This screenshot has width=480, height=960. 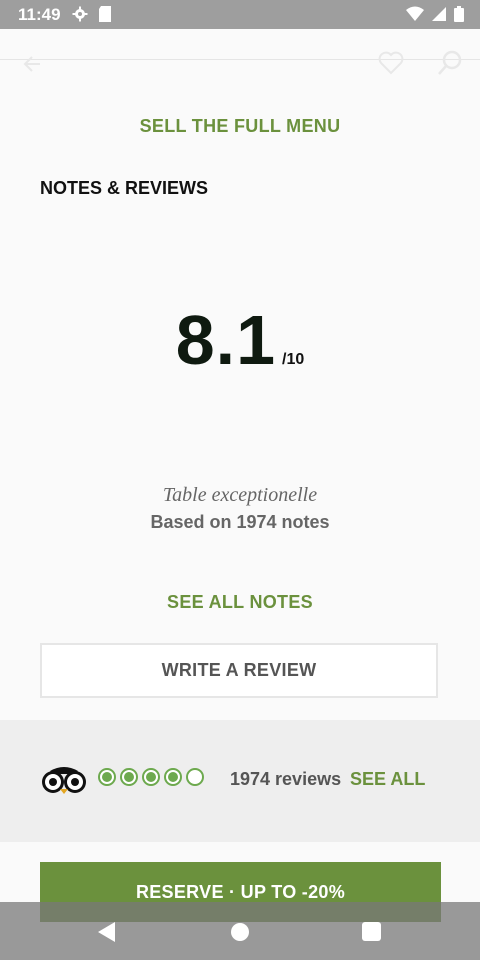 What do you see at coordinates (239, 670) in the screenshot?
I see `write-review-button: WRITE A REVIEW` at bounding box center [239, 670].